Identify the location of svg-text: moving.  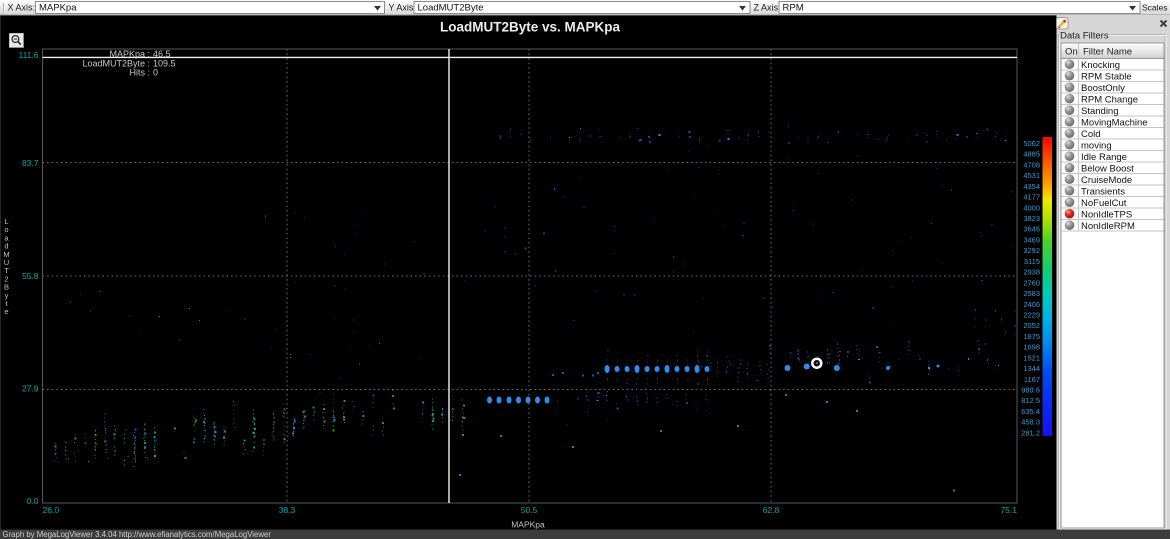
(1096, 145).